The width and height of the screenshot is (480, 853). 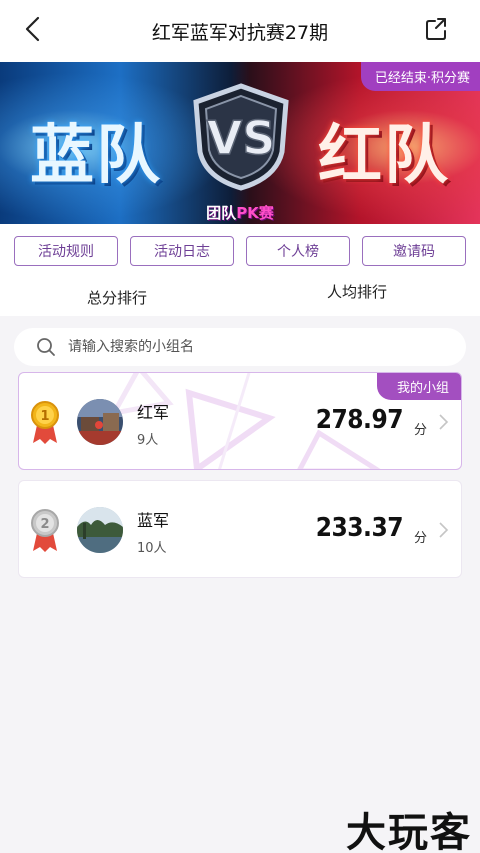 I want to click on top-bar: 红军蓝军对抗赛27期, so click(x=240, y=31).